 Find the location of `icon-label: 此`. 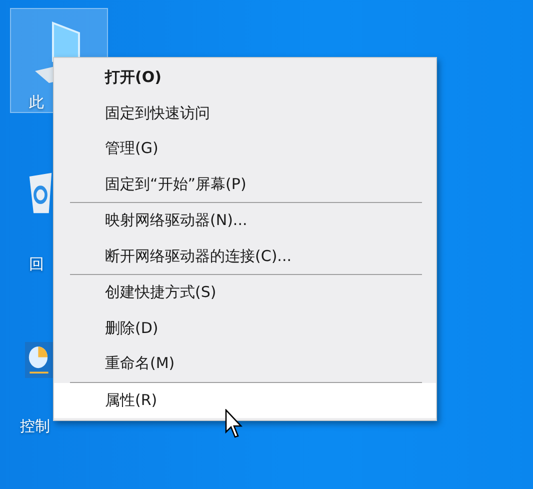

icon-label: 此 is located at coordinates (36, 102).